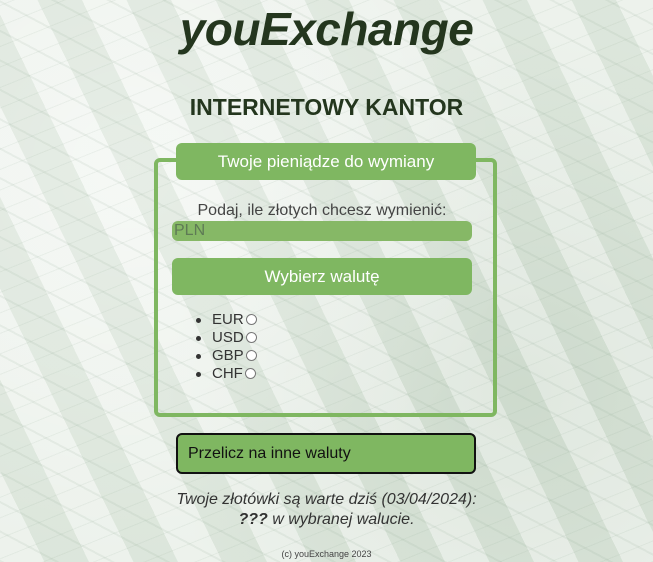 This screenshot has height=562, width=653. Describe the element at coordinates (322, 231) in the screenshot. I see `amount-input` at that location.